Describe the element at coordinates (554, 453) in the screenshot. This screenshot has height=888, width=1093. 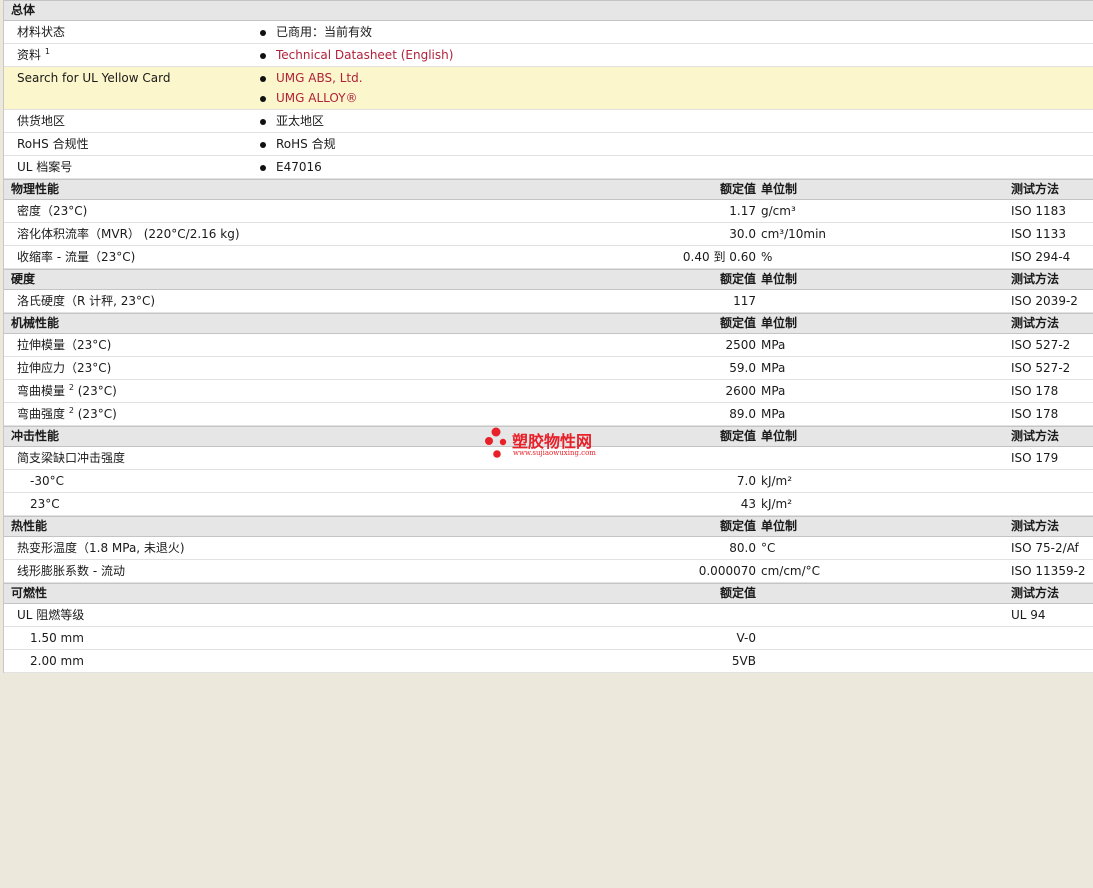
I see `watermark-url: www.sujiaowuxing.com` at that location.